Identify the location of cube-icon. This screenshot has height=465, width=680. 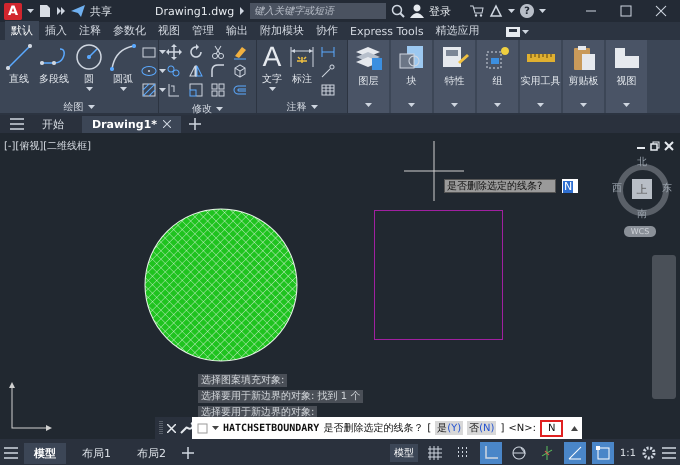
(240, 71).